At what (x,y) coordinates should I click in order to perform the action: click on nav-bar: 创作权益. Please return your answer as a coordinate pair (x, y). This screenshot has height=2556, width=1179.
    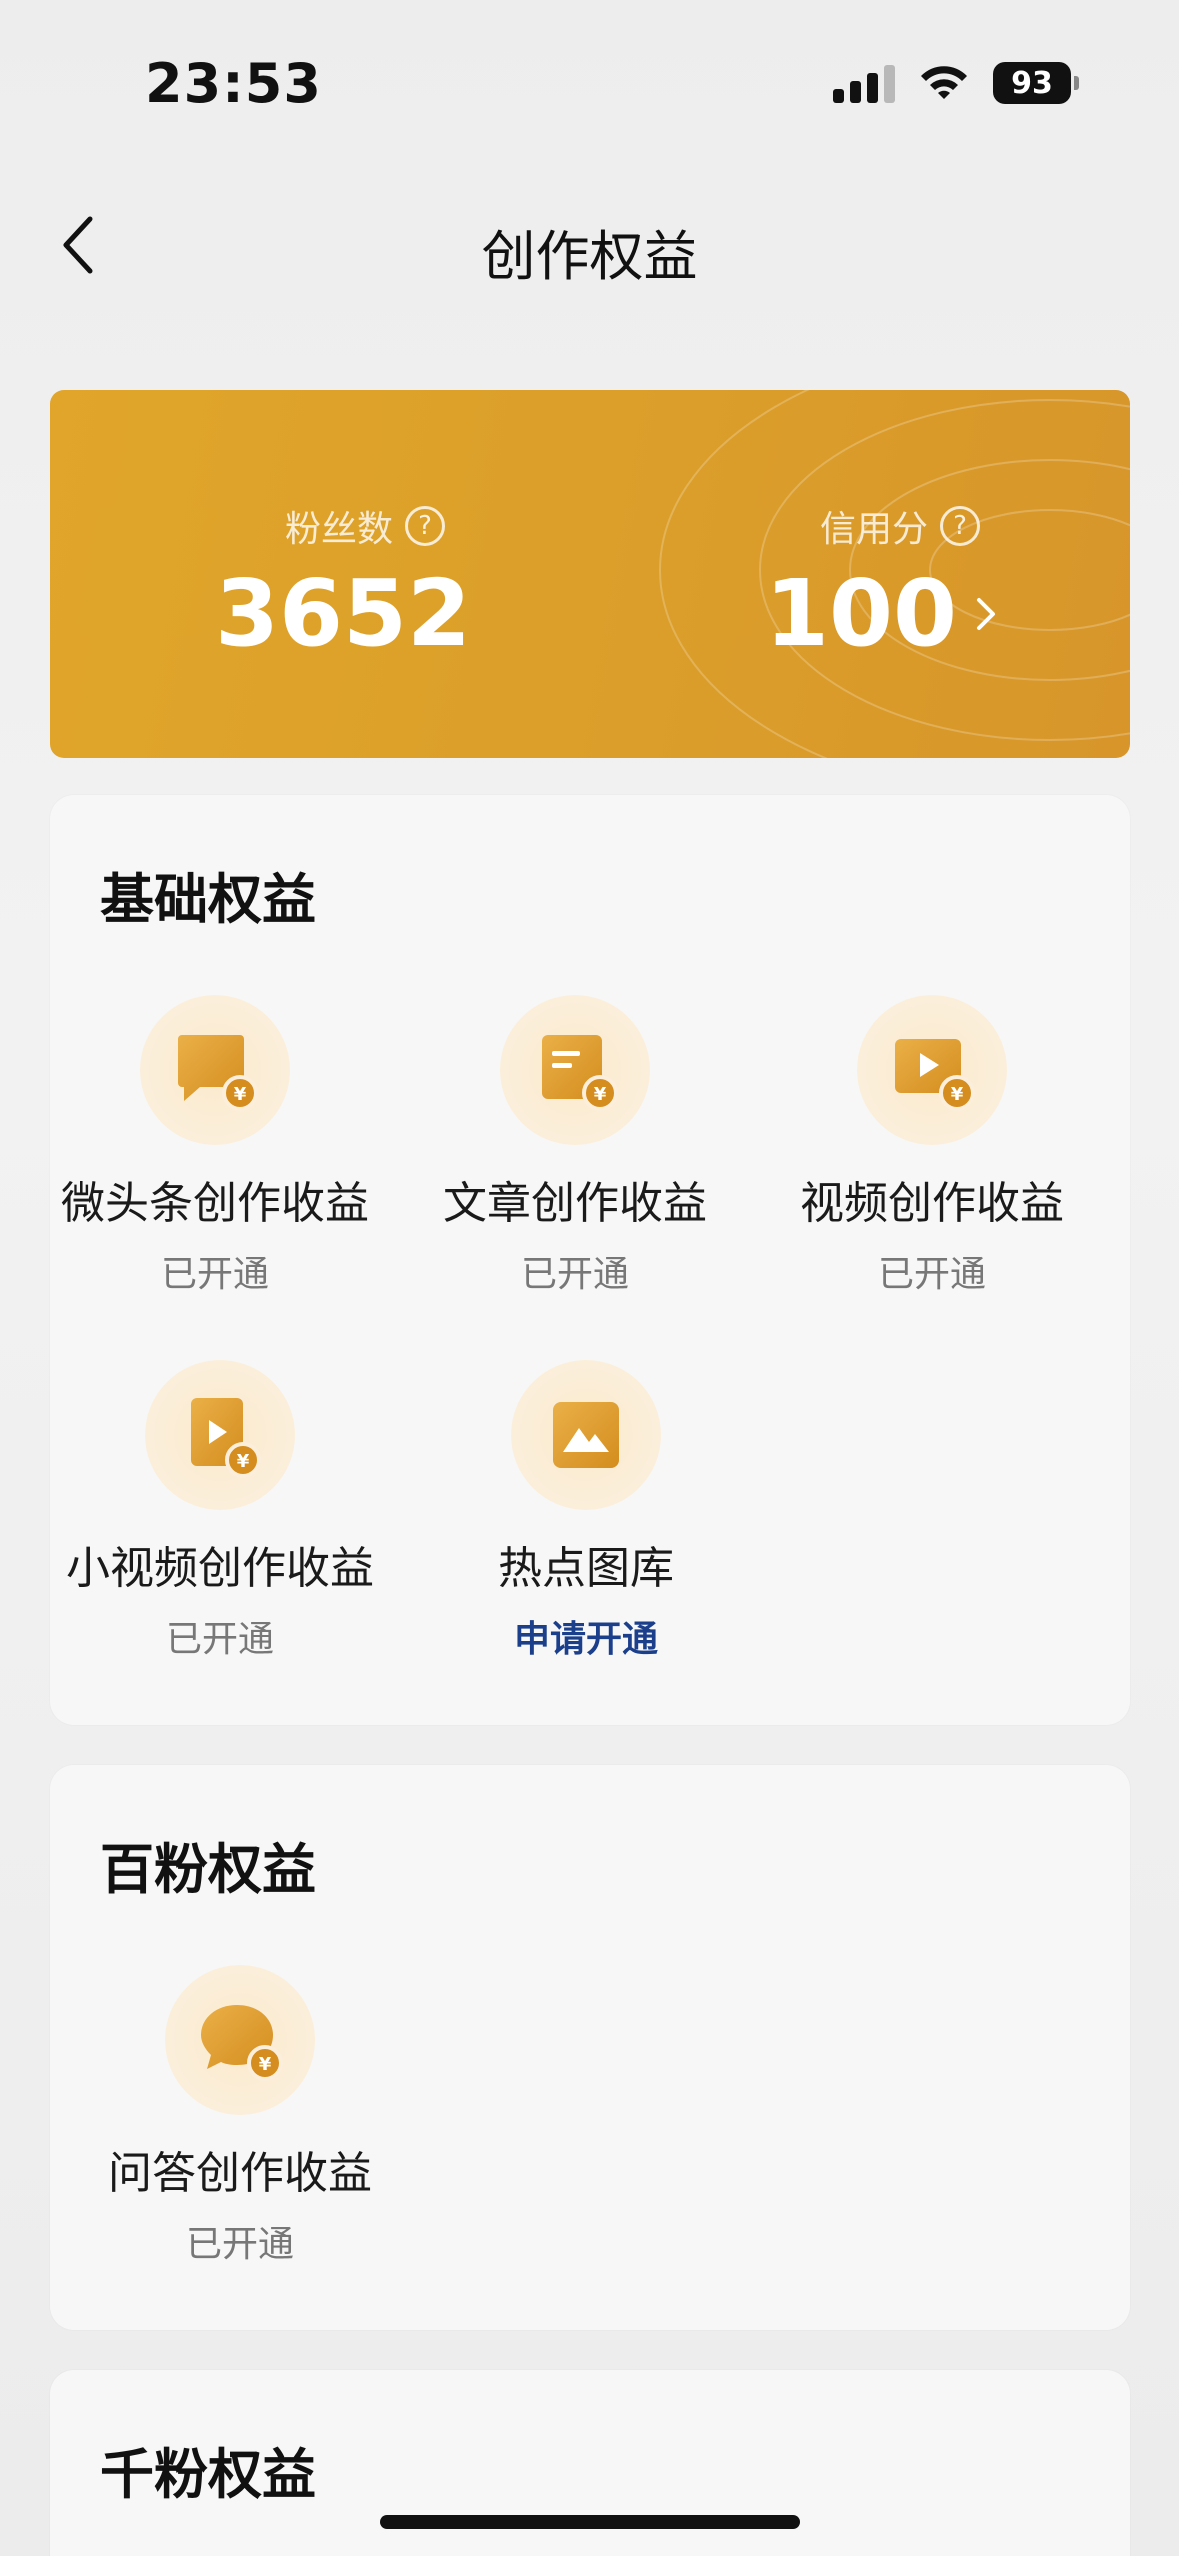
    Looking at the image, I should click on (589, 245).